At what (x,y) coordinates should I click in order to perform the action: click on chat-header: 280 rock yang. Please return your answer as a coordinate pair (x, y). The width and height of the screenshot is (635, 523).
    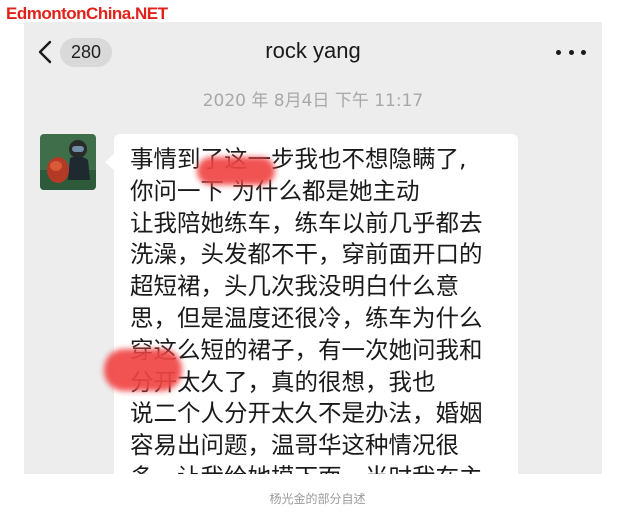
    Looking at the image, I should click on (313, 52).